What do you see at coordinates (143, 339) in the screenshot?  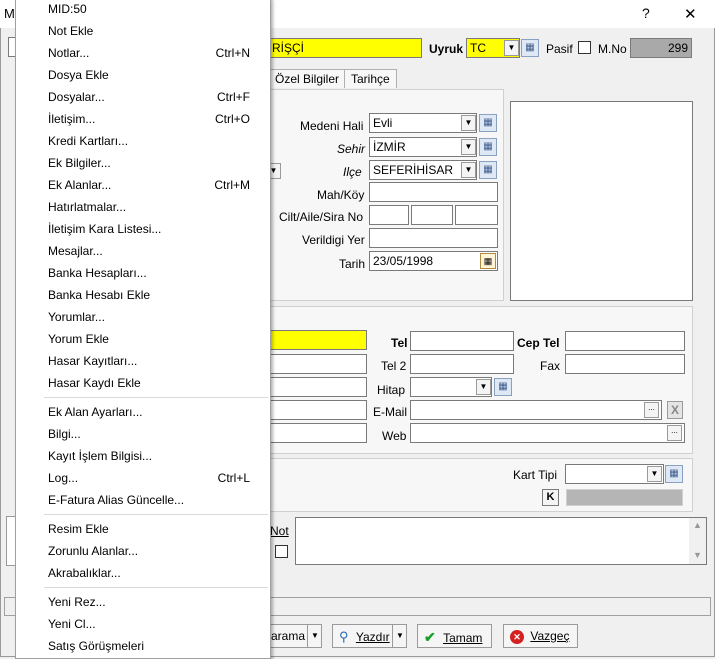 I see `menu-item-yorum-ekle: Yorum Ekle` at bounding box center [143, 339].